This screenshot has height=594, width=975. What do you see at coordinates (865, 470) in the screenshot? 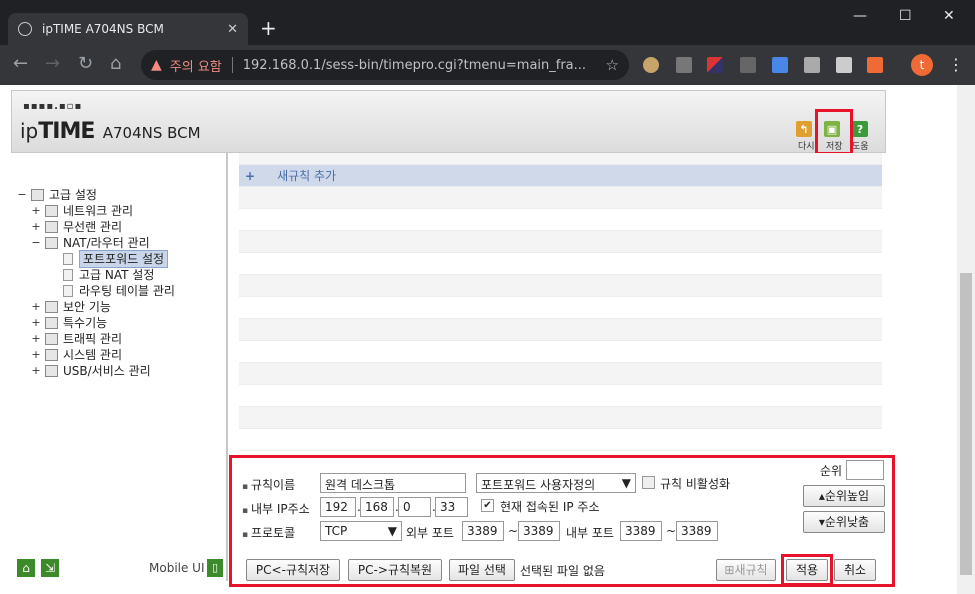
I see `priority-input` at bounding box center [865, 470].